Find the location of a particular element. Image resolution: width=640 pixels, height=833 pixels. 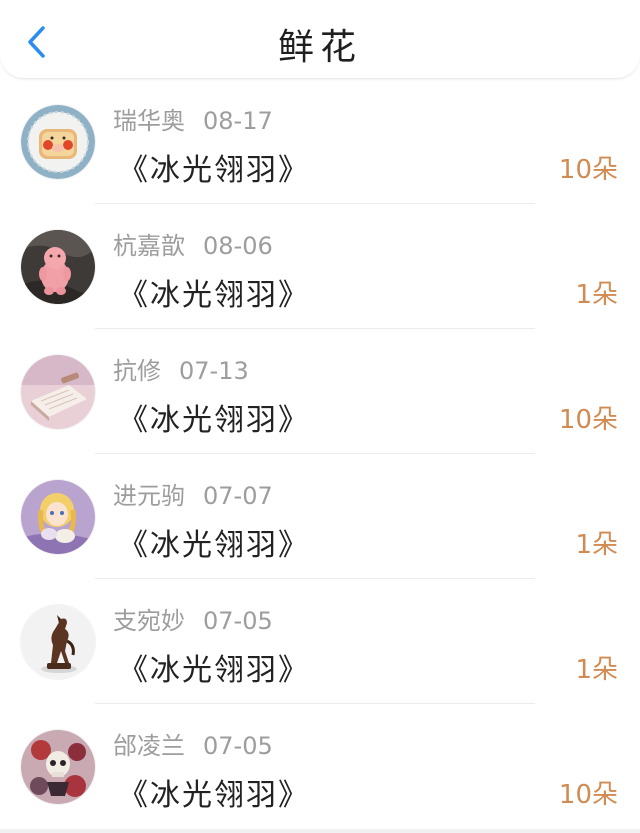

sender-name: 杭嘉歆 is located at coordinates (149, 246).